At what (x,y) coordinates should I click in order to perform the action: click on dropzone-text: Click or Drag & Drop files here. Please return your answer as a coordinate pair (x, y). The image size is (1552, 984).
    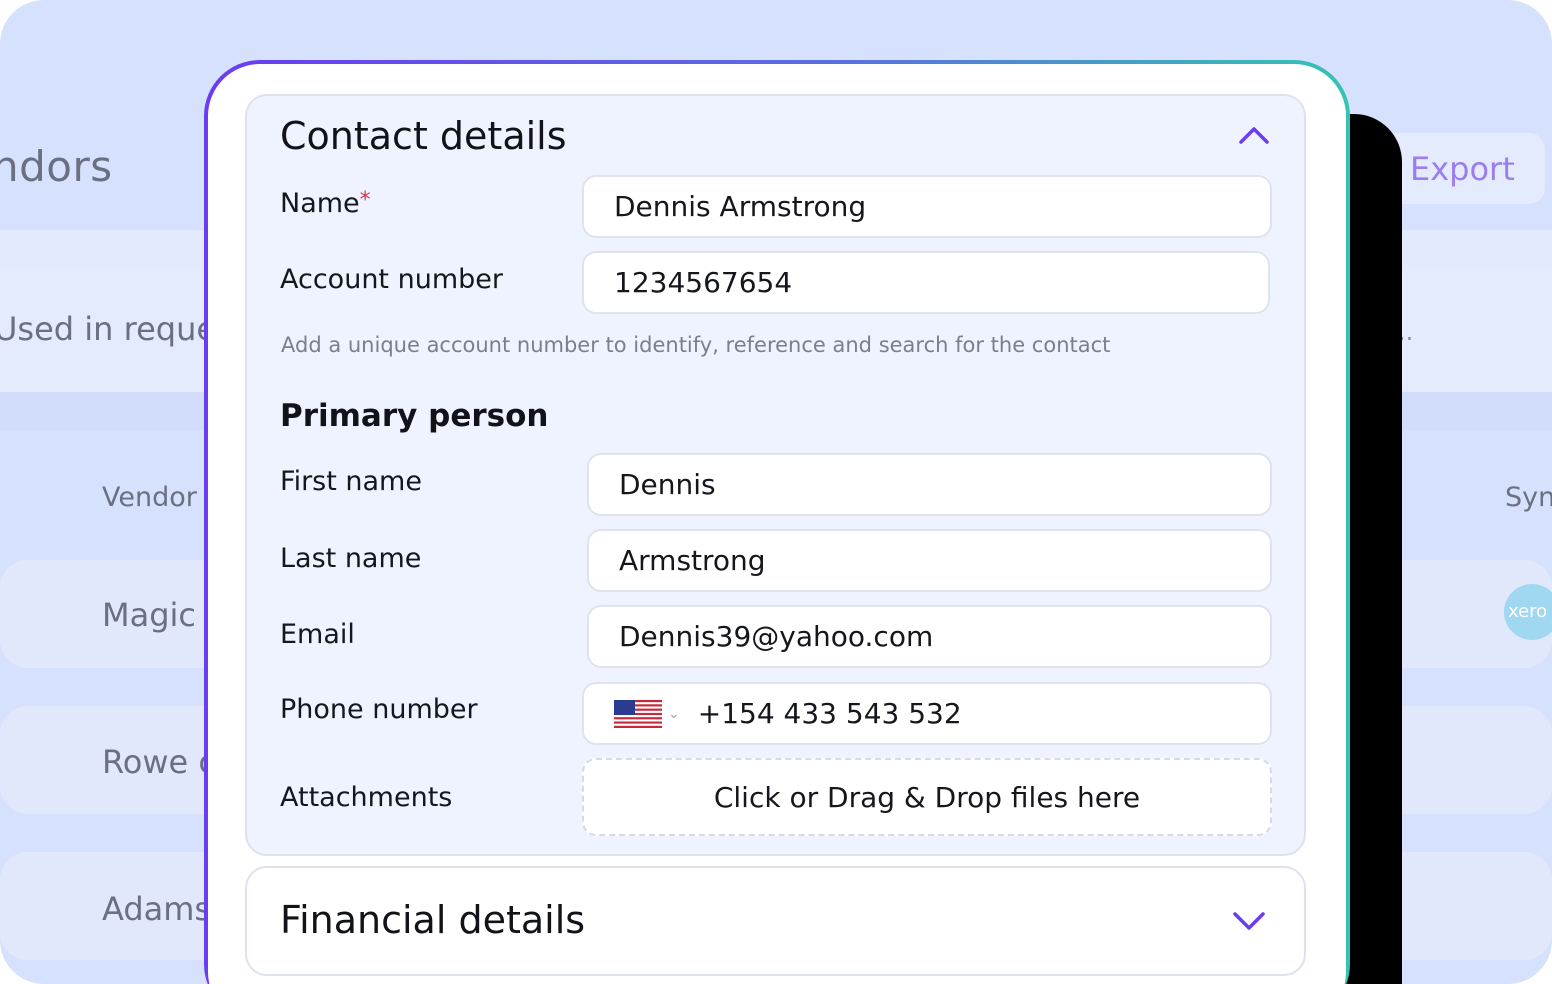
    Looking at the image, I should click on (927, 797).